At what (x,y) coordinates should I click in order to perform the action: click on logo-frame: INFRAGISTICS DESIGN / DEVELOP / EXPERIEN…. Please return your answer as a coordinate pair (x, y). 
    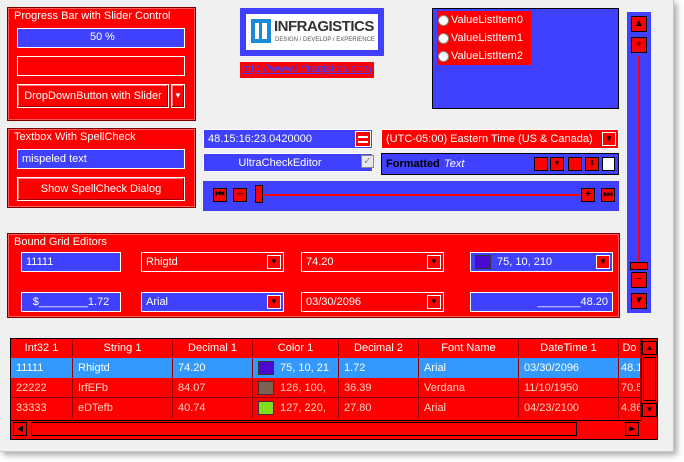
    Looking at the image, I should click on (312, 32).